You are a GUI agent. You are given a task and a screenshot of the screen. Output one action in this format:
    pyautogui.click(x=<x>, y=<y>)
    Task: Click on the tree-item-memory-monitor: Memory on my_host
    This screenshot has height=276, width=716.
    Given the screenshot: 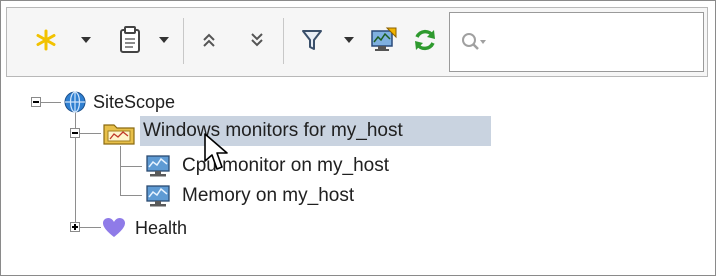 What is the action you would take?
    pyautogui.click(x=268, y=196)
    